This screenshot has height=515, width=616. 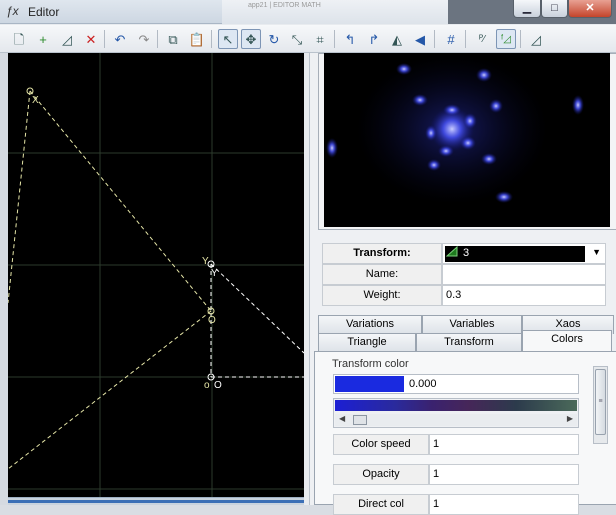 What do you see at coordinates (257, 308) in the screenshot?
I see `reference-edge` at bounding box center [257, 308].